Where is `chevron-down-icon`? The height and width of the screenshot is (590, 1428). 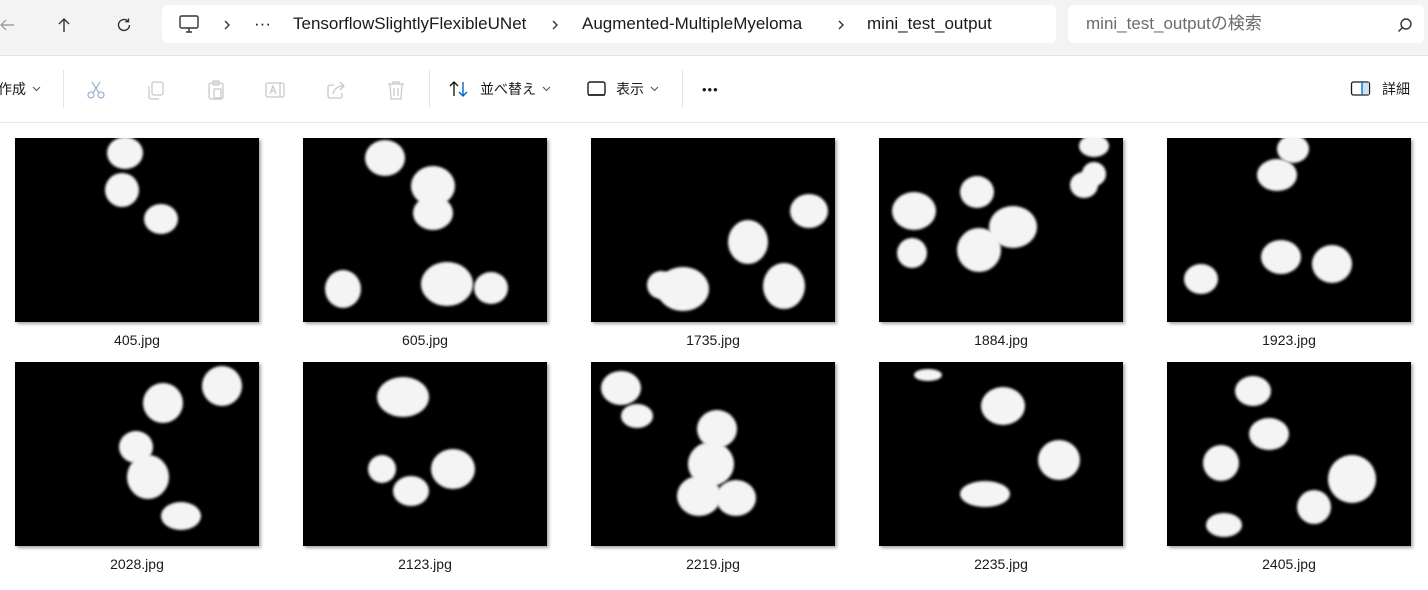 chevron-down-icon is located at coordinates (36, 89).